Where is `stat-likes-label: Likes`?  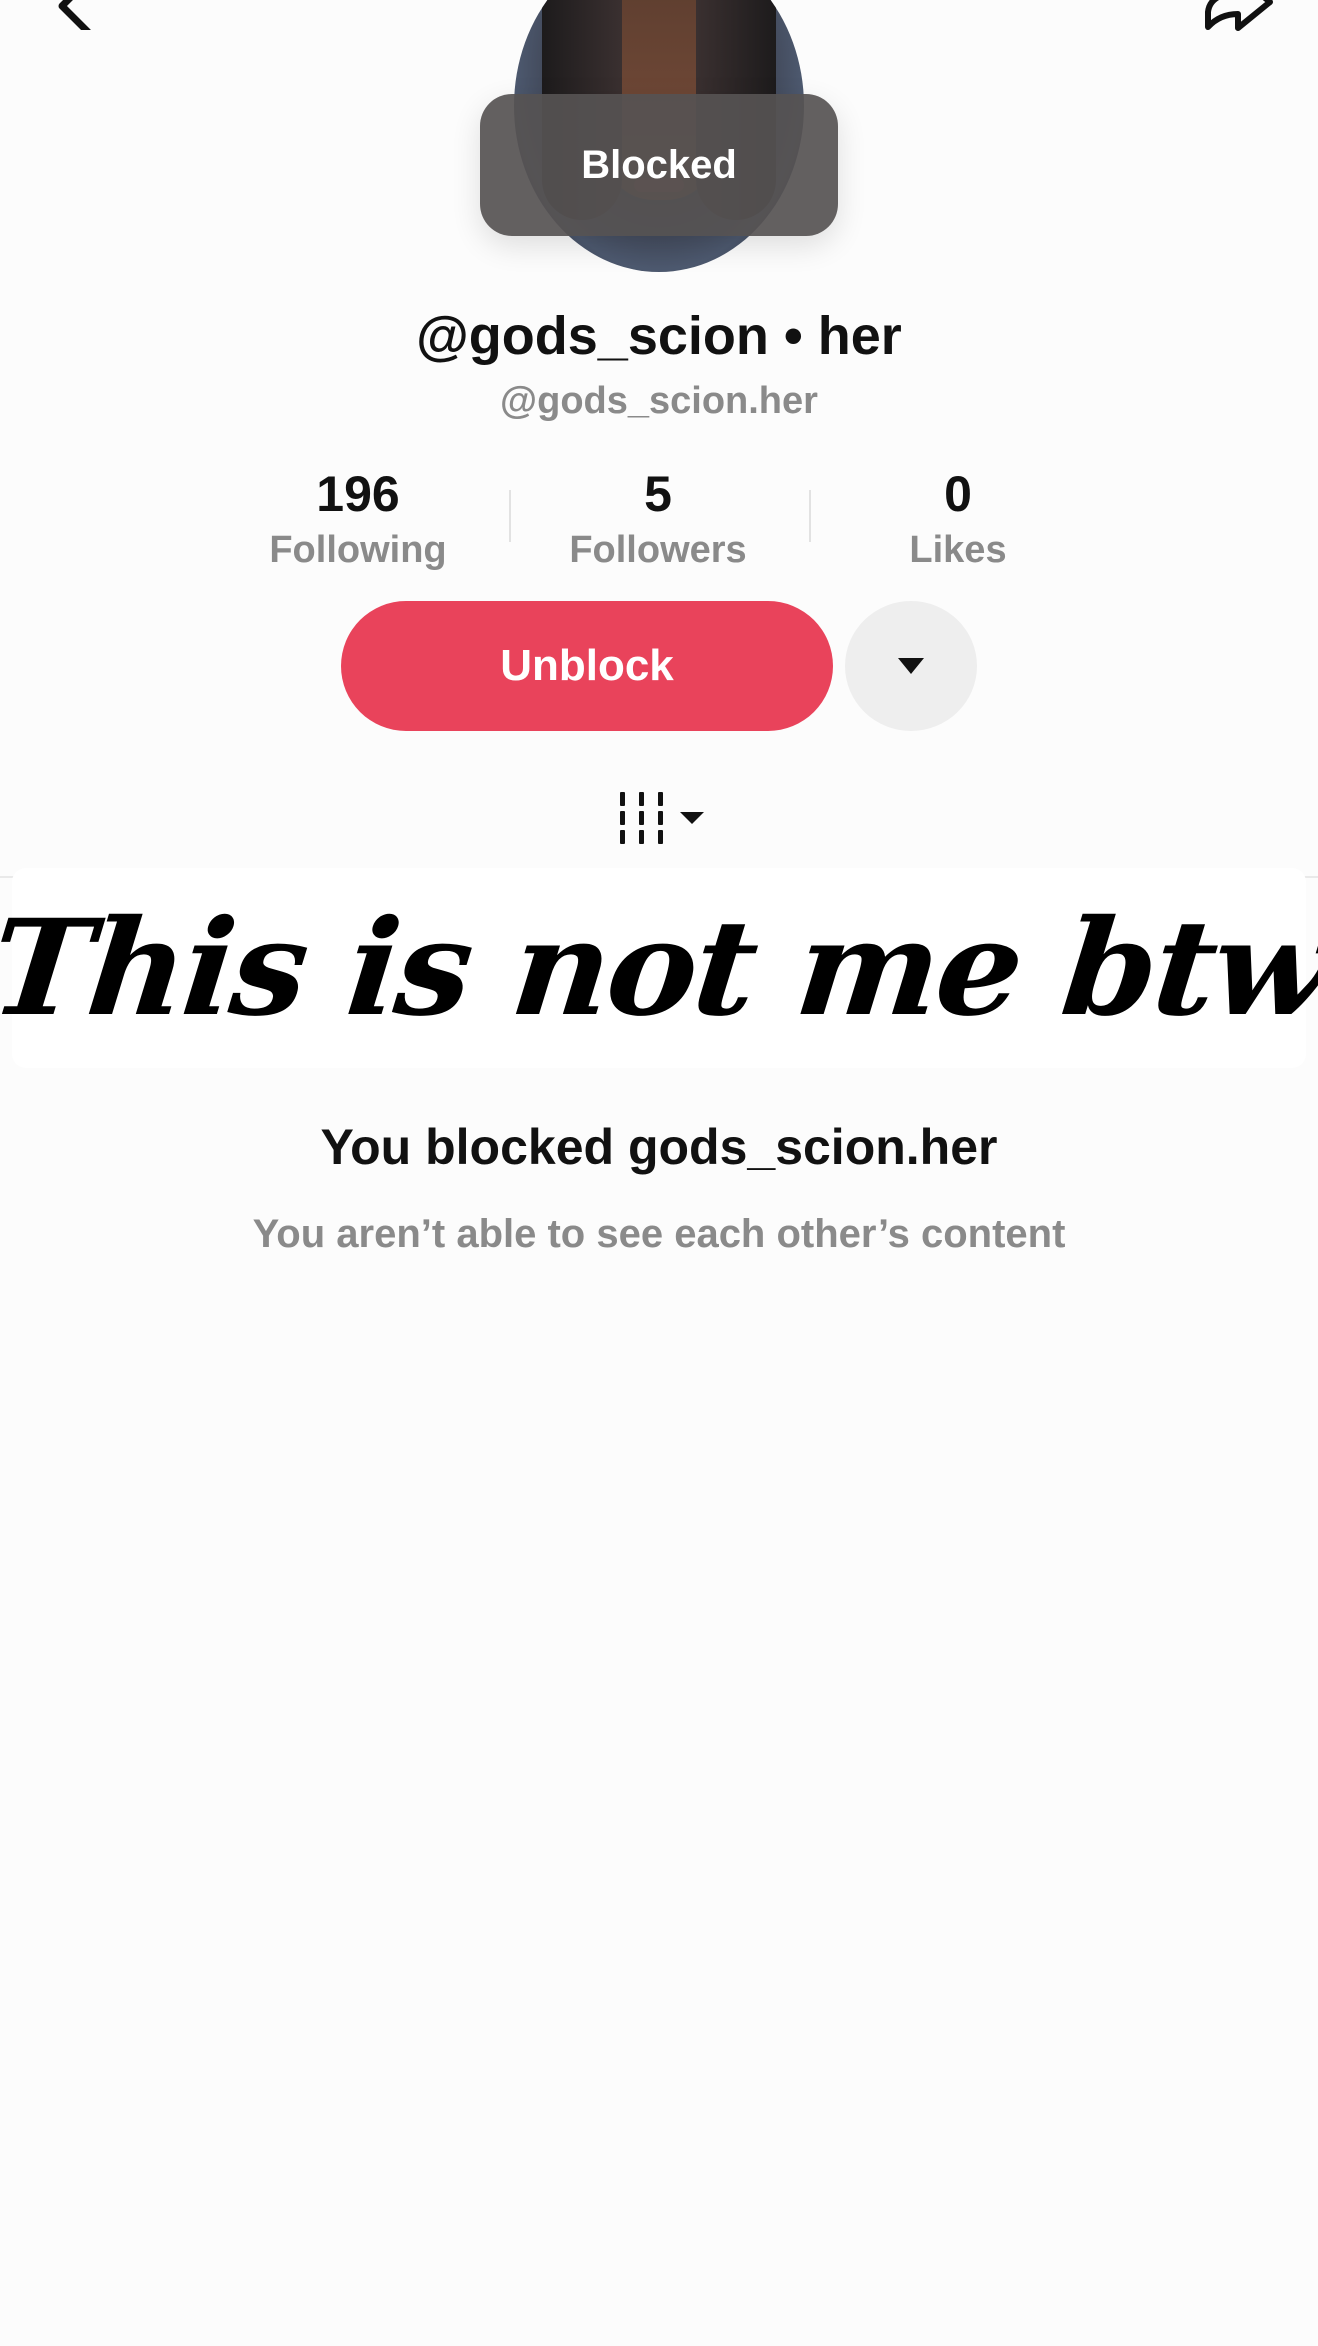
stat-likes-label: Likes is located at coordinates (958, 550).